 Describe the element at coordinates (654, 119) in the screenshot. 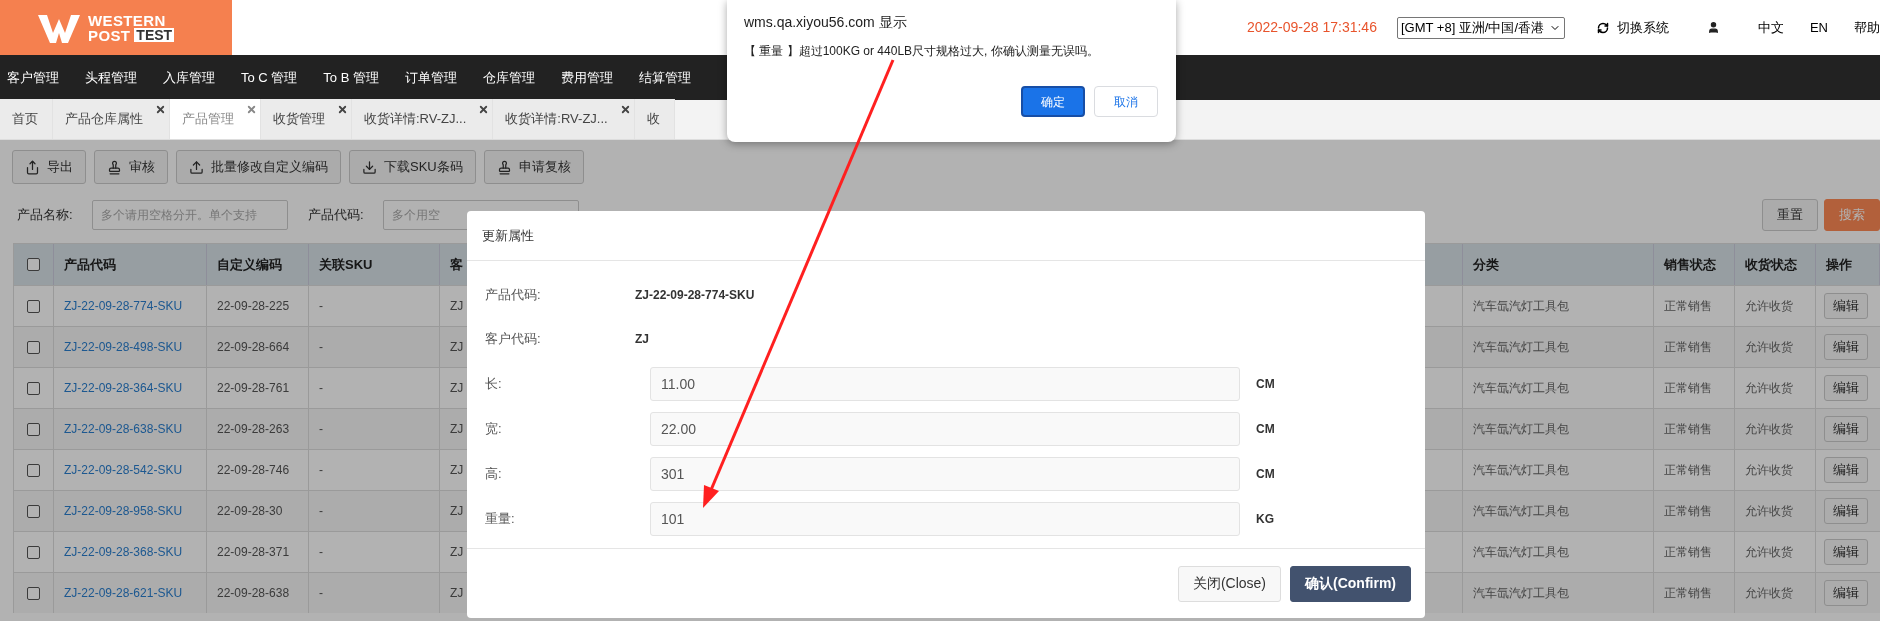

I see `page-tab: 收` at that location.